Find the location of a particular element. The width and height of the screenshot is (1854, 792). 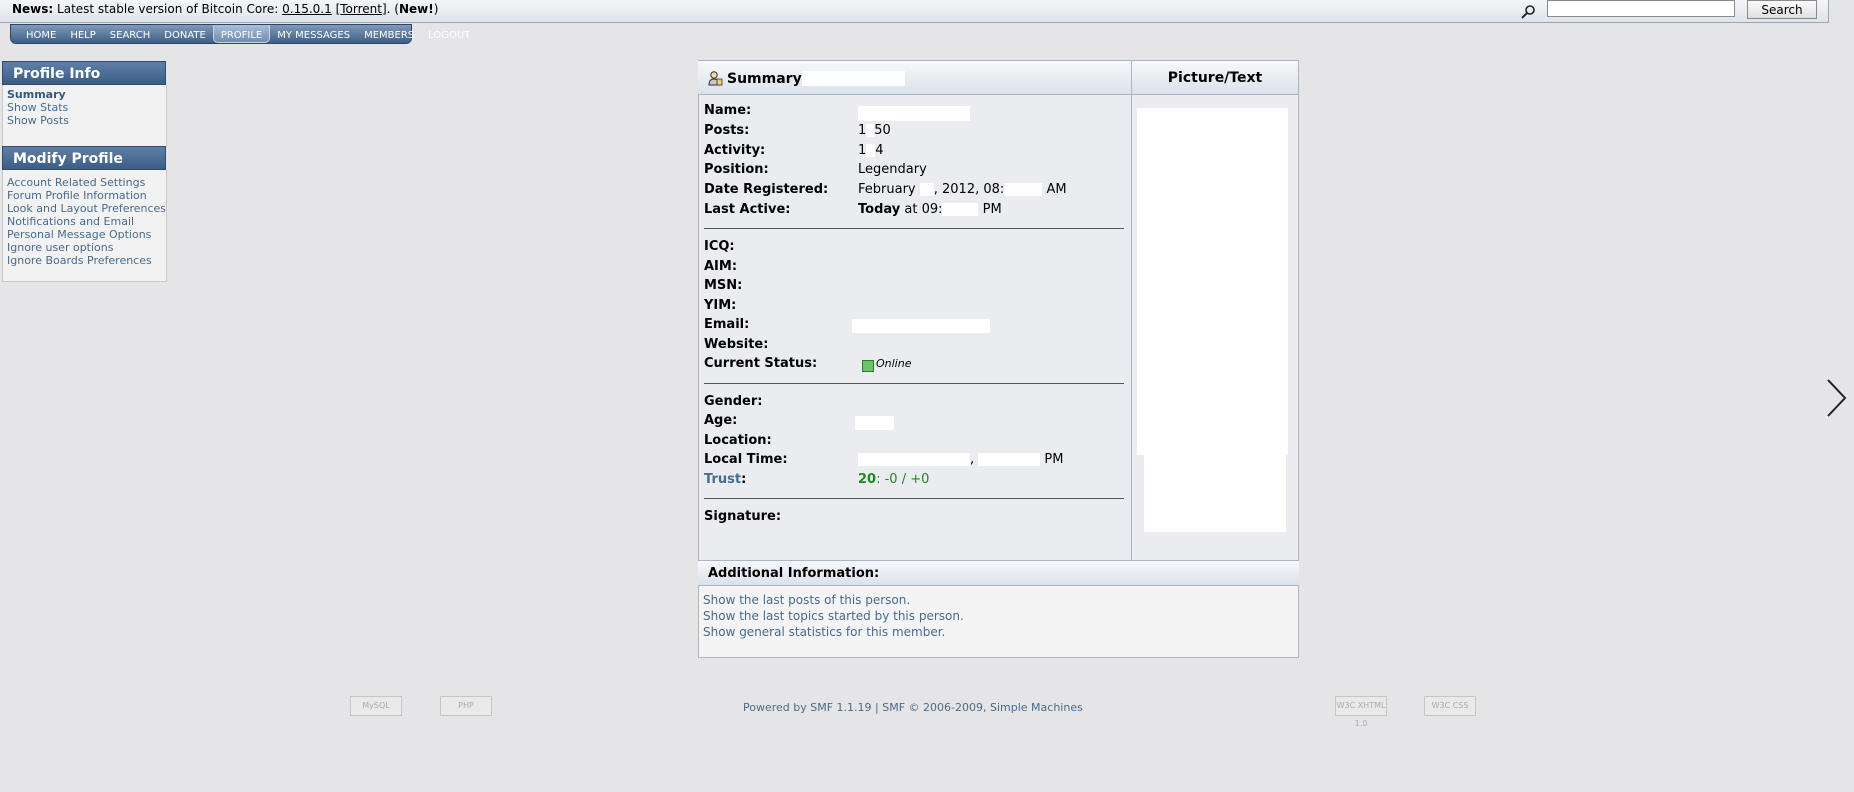

local-time-value: , PM is located at coordinates (960, 459).